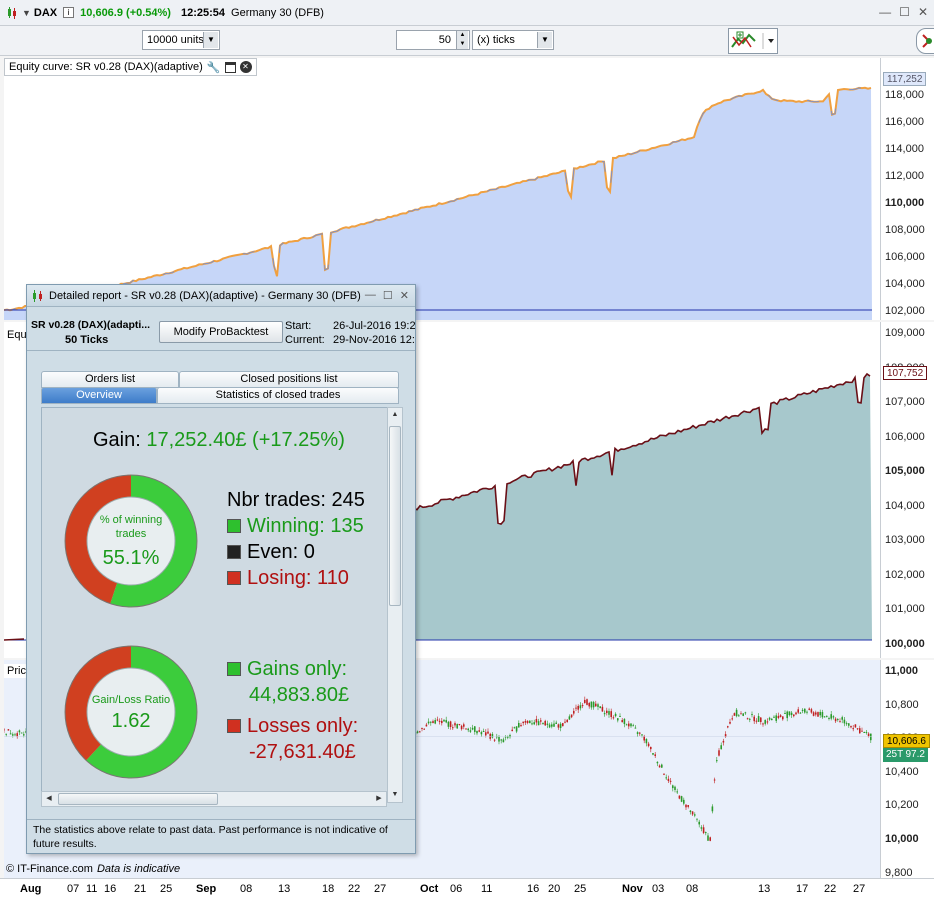 The width and height of the screenshot is (934, 902). Describe the element at coordinates (904, 149) in the screenshot. I see `axis-tick-label: 114,000` at that location.